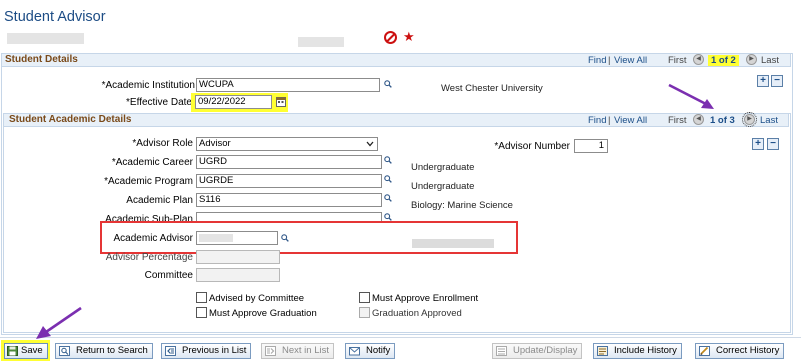 Image resolution: width=801 pixels, height=364 pixels. What do you see at coordinates (201, 312) in the screenshot?
I see `must-approve-graduation-checkbox` at bounding box center [201, 312].